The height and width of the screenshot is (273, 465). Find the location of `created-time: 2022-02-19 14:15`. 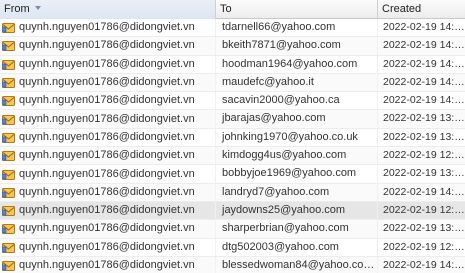

created-time: 2022-02-19 14:15 is located at coordinates (424, 81).